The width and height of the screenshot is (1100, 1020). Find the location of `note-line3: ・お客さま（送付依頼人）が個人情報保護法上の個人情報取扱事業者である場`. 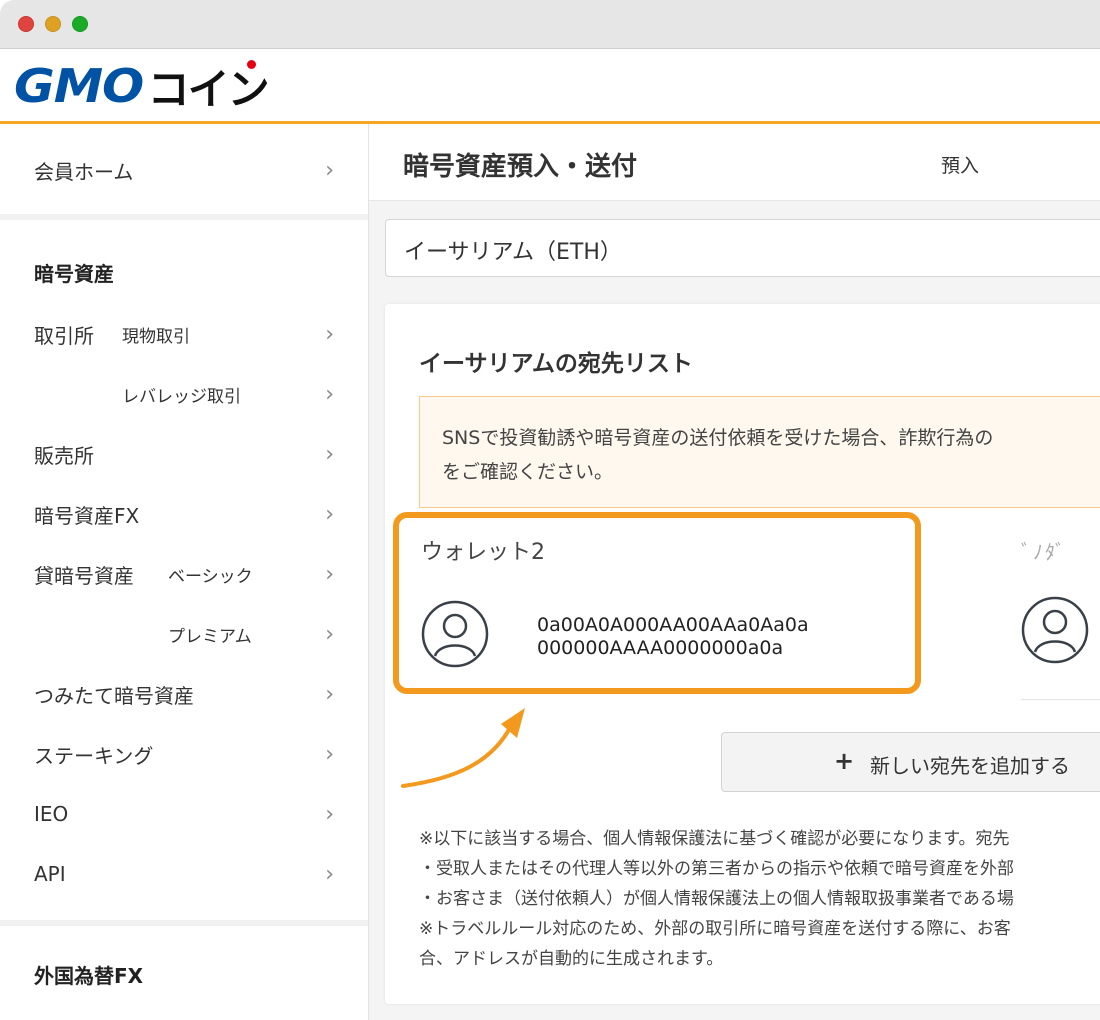

note-line3: ・お客さま（送付依頼人）が個人情報保護法上の個人情報取扱事業者である場 is located at coordinates (716, 899).